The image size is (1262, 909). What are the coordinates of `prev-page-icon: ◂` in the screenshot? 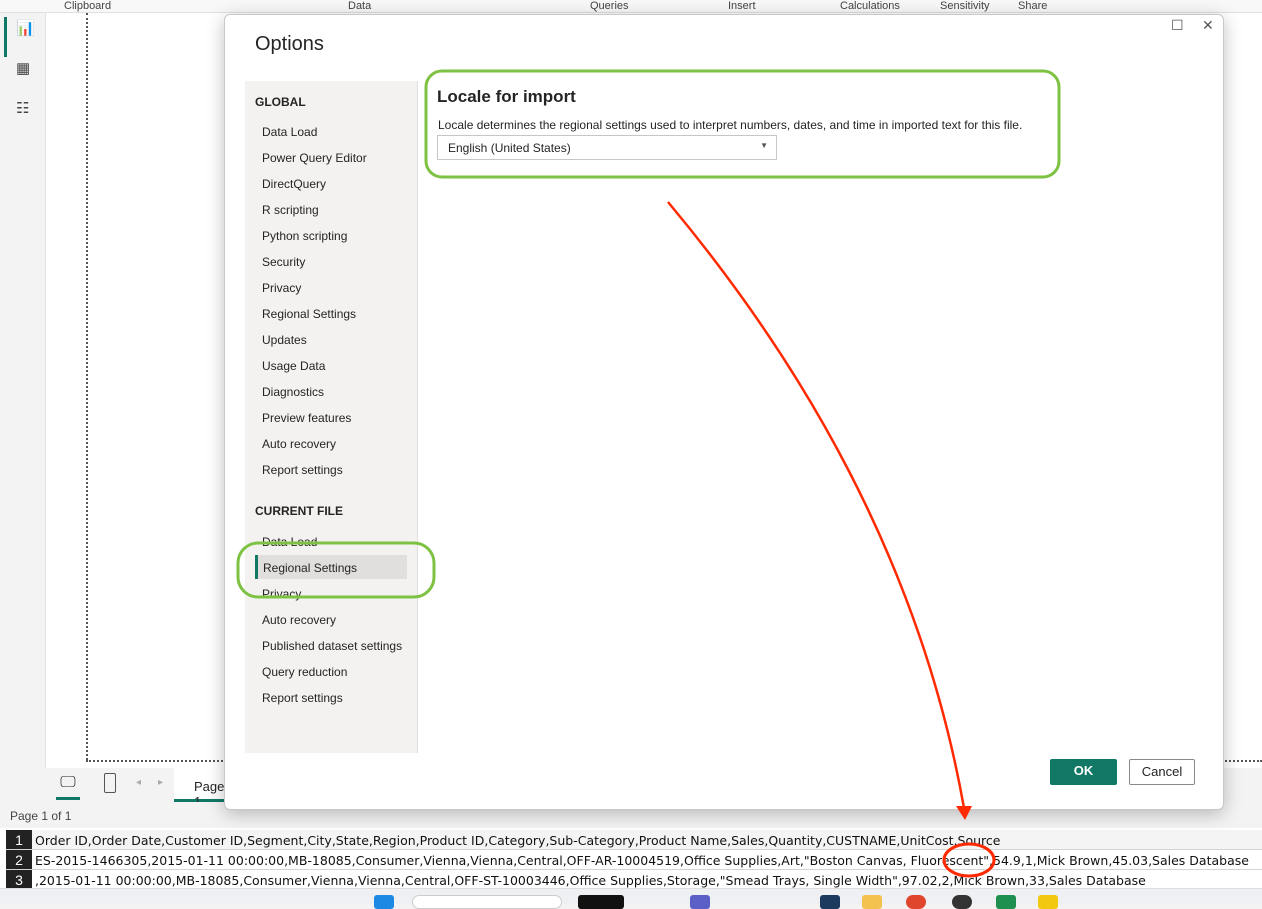 It's located at (138, 782).